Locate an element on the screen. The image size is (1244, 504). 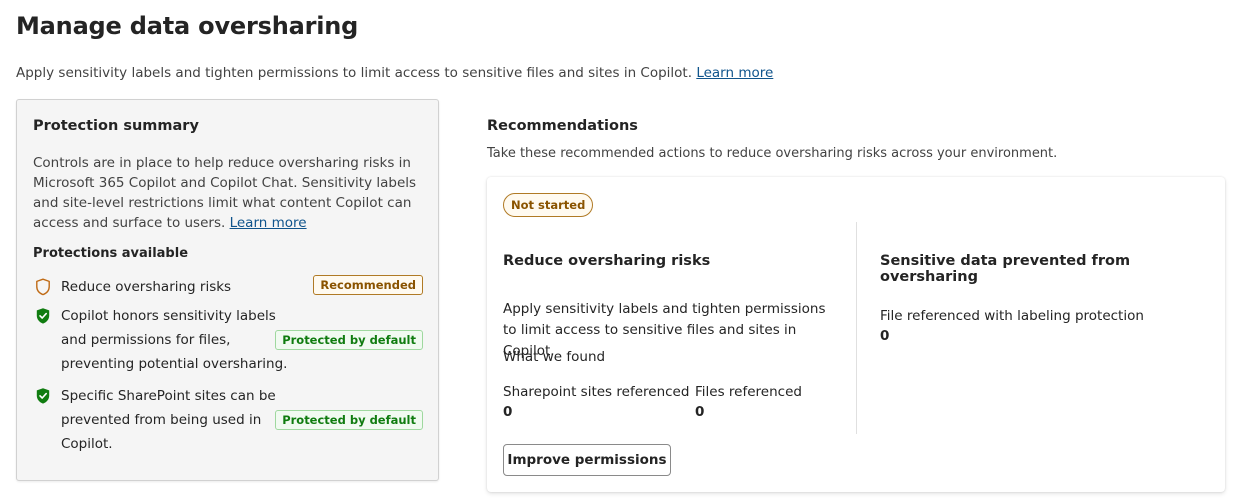
recommendations-title: Recommendations is located at coordinates (562, 126).